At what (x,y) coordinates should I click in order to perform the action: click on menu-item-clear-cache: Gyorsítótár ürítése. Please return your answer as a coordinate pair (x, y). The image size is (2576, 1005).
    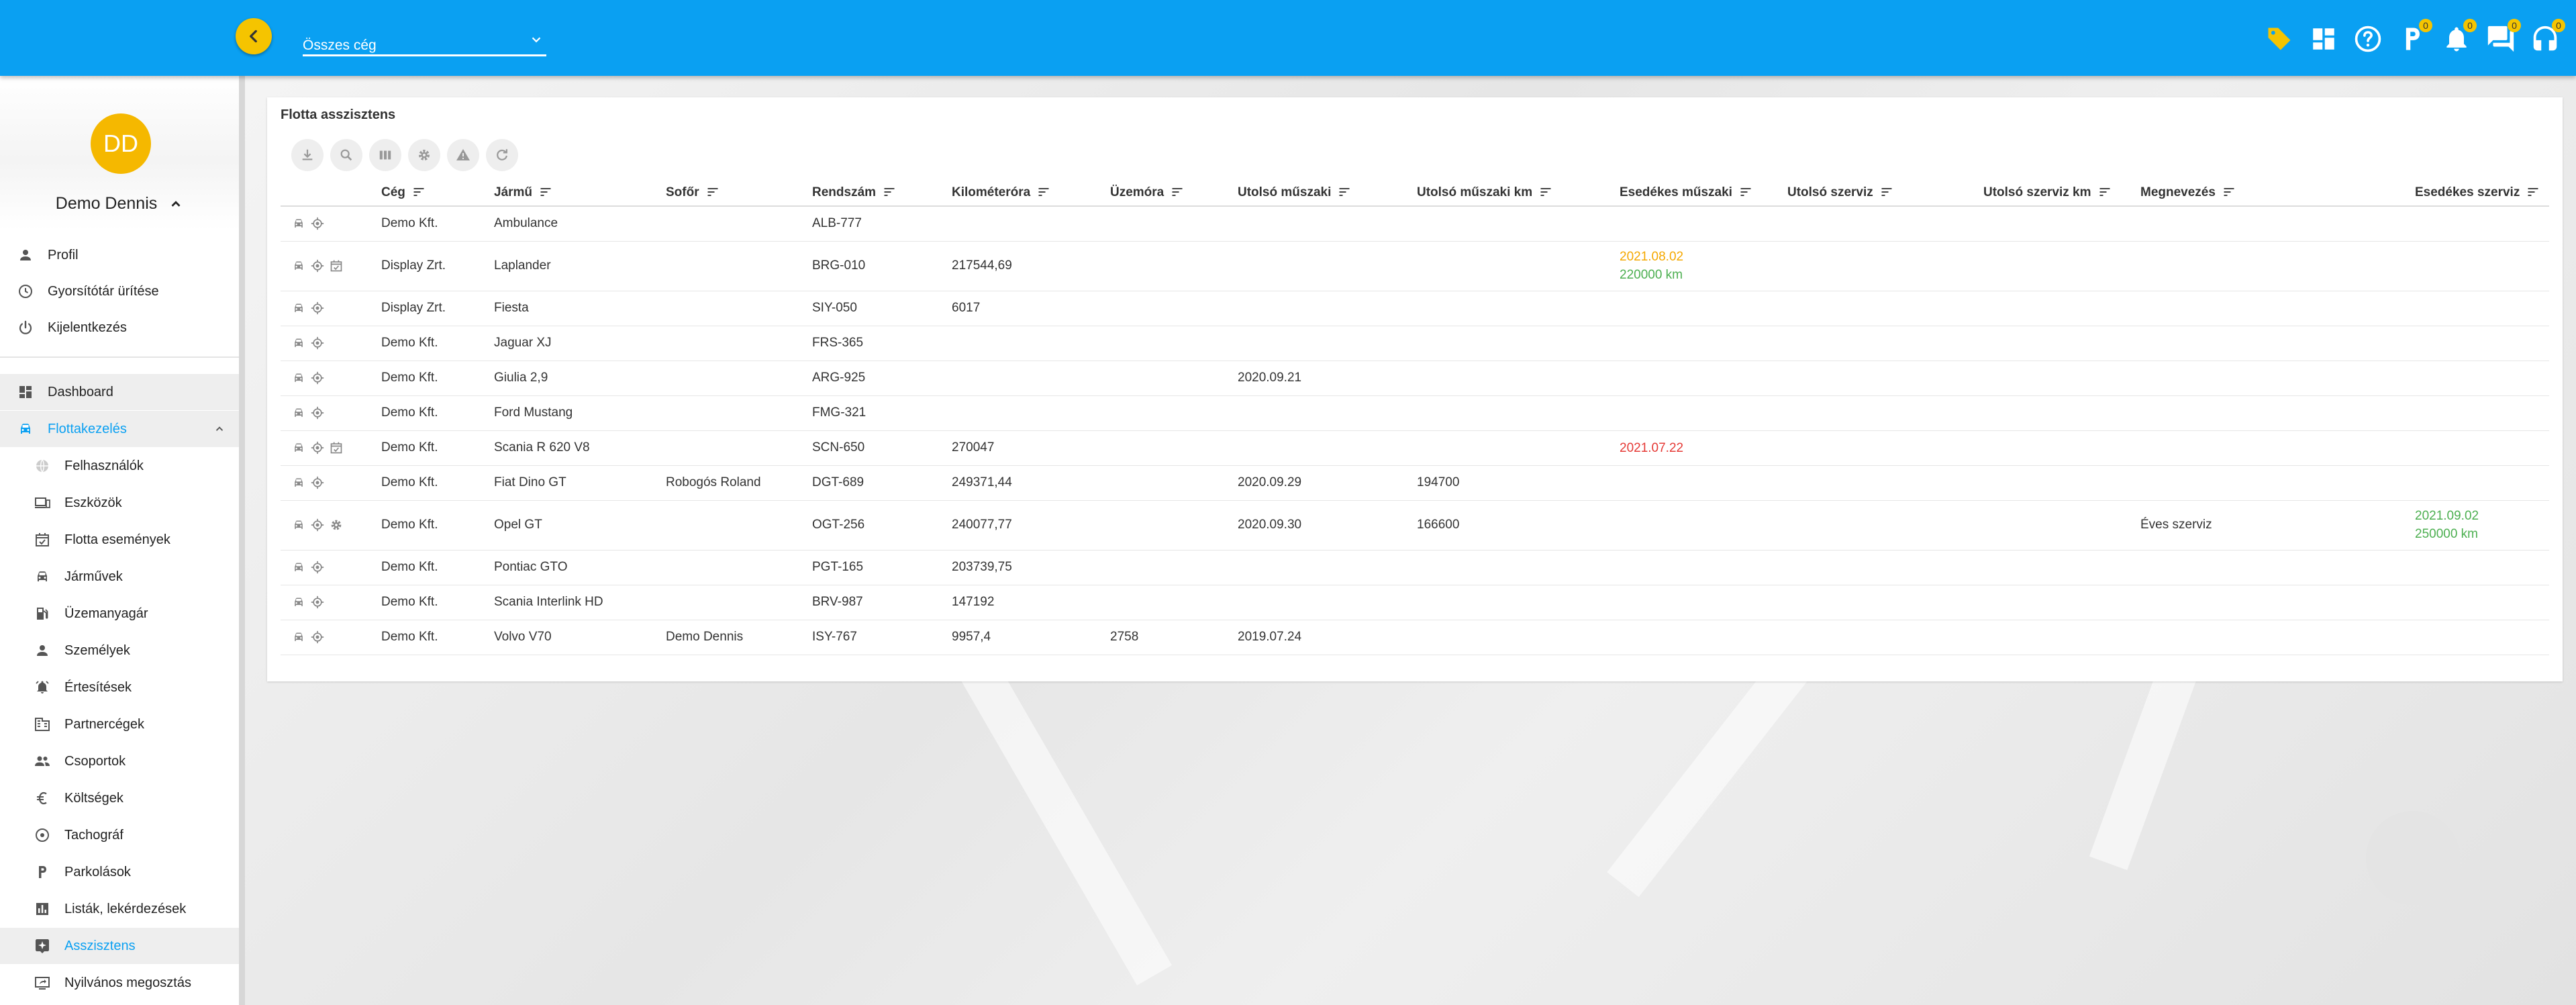
    Looking at the image, I should click on (119, 291).